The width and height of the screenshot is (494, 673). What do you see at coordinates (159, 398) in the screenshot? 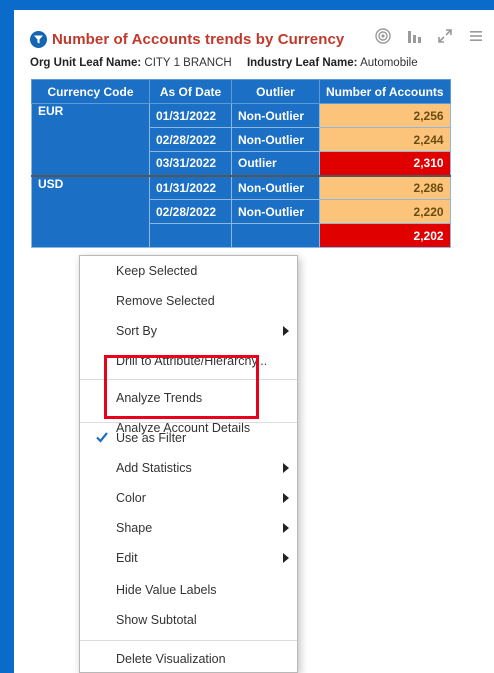
I see `menu-item-label: Analyze Trends` at bounding box center [159, 398].